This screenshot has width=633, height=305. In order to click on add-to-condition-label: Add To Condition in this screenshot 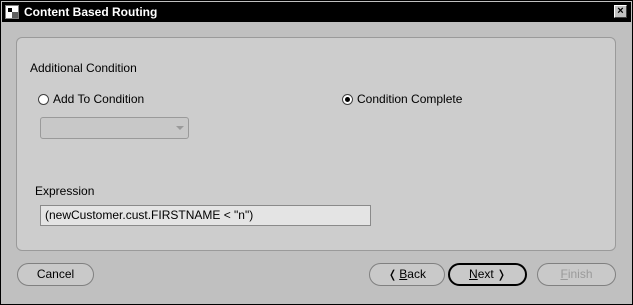, I will do `click(99, 99)`.